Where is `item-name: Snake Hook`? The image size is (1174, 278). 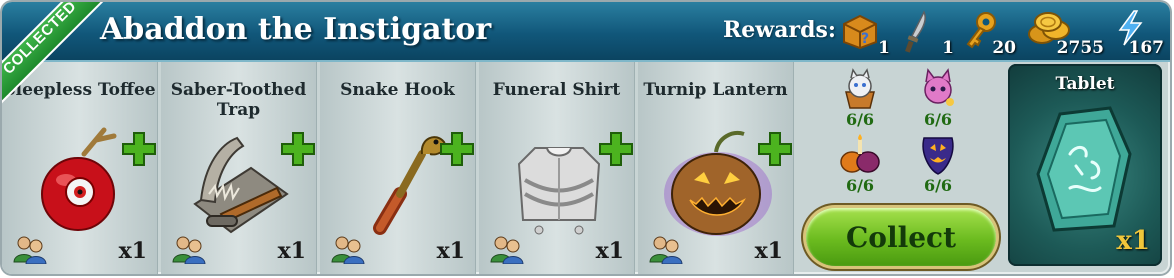
item-name: Snake Hook is located at coordinates (397, 90).